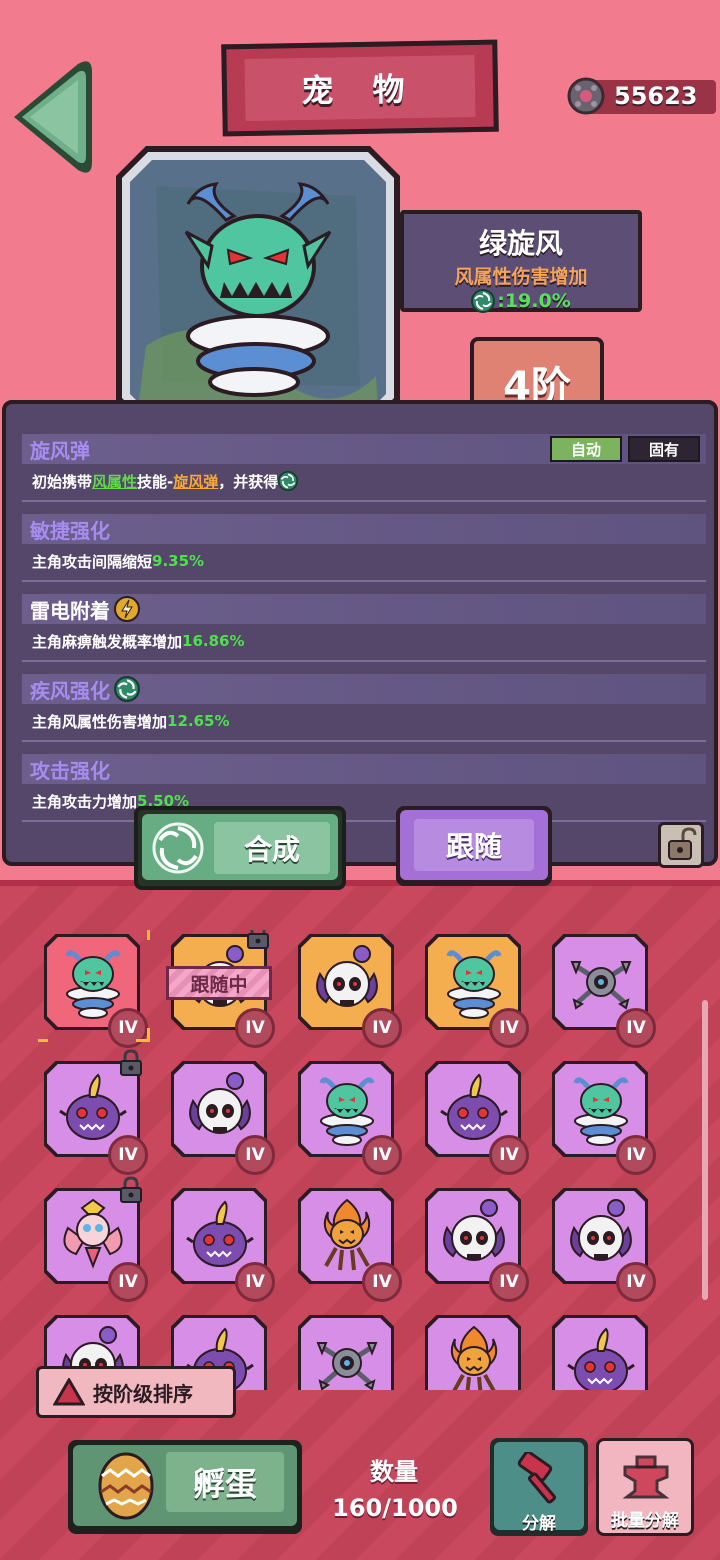  I want to click on title-plaque: 宠 物, so click(360, 88).